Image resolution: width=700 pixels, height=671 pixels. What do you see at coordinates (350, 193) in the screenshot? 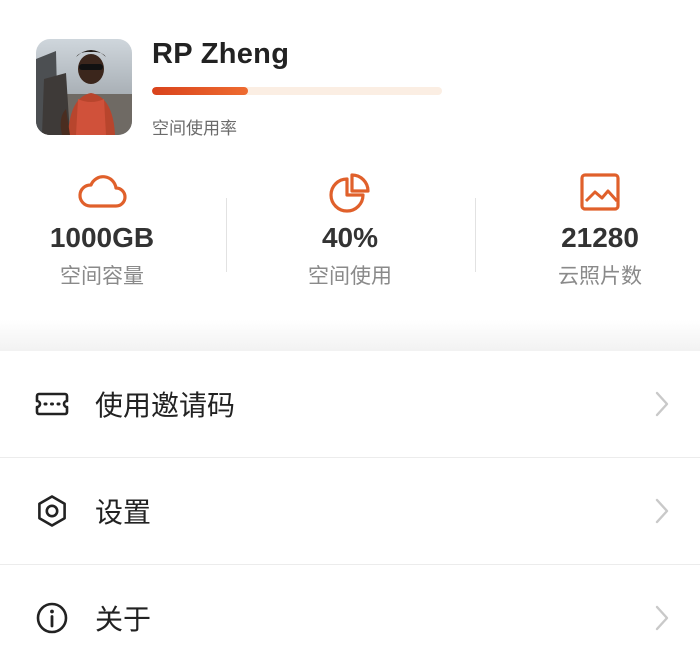
I see `pie-chart-icon` at bounding box center [350, 193].